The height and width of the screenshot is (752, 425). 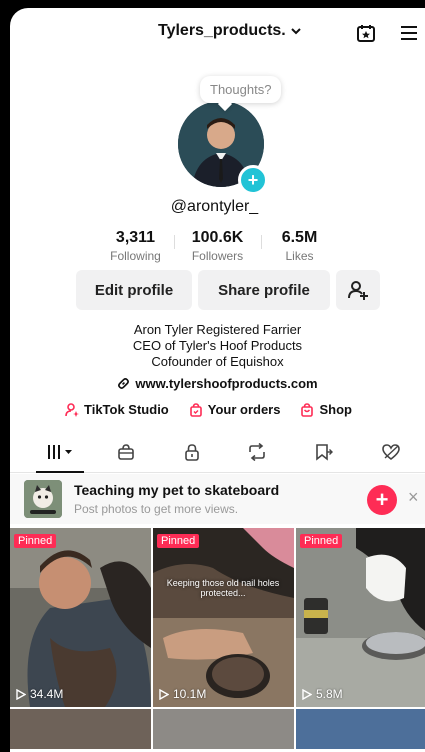 I want to click on website-link: www.tylershoofproducts.com, so click(x=217, y=383).